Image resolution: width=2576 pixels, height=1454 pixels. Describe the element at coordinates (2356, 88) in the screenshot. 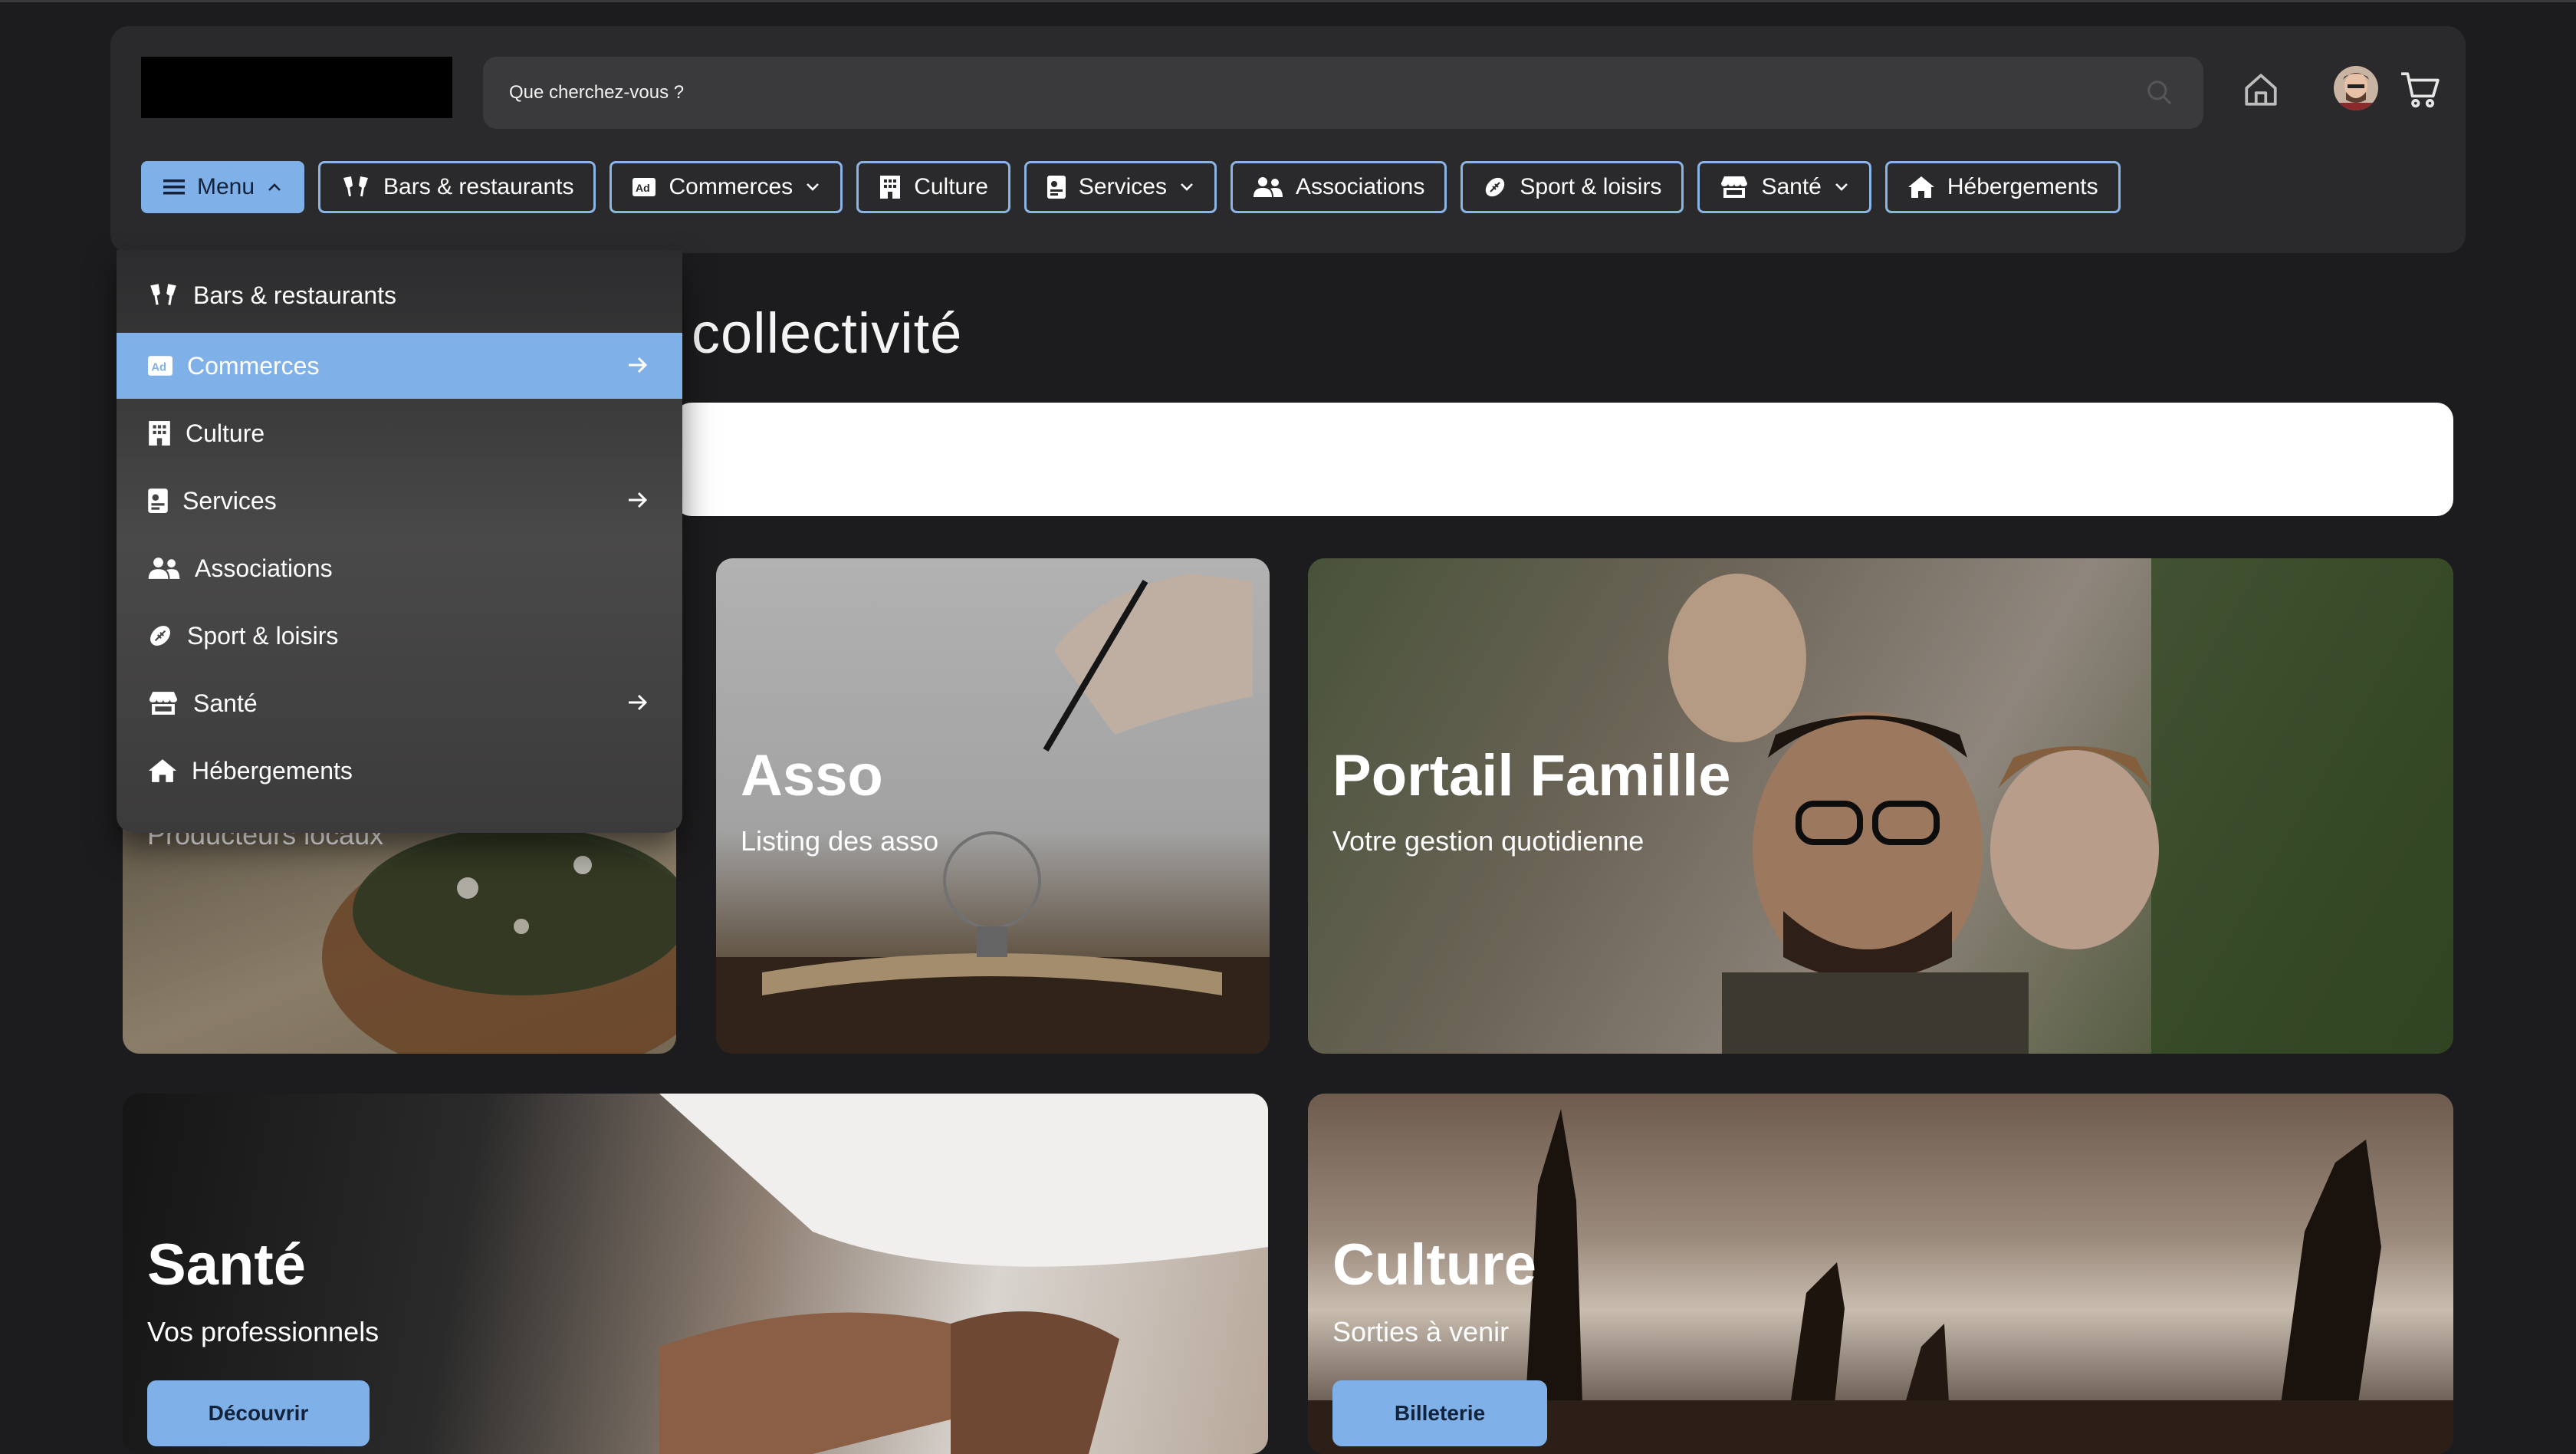

I see `user-avatar` at that location.